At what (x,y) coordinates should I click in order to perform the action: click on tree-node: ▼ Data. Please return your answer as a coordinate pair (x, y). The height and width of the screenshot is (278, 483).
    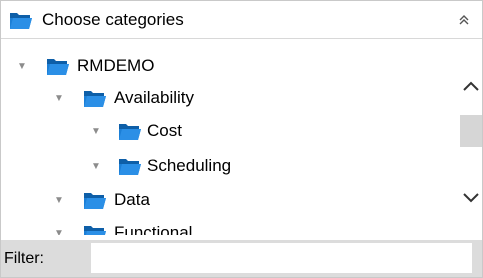
    Looking at the image, I should click on (101, 200).